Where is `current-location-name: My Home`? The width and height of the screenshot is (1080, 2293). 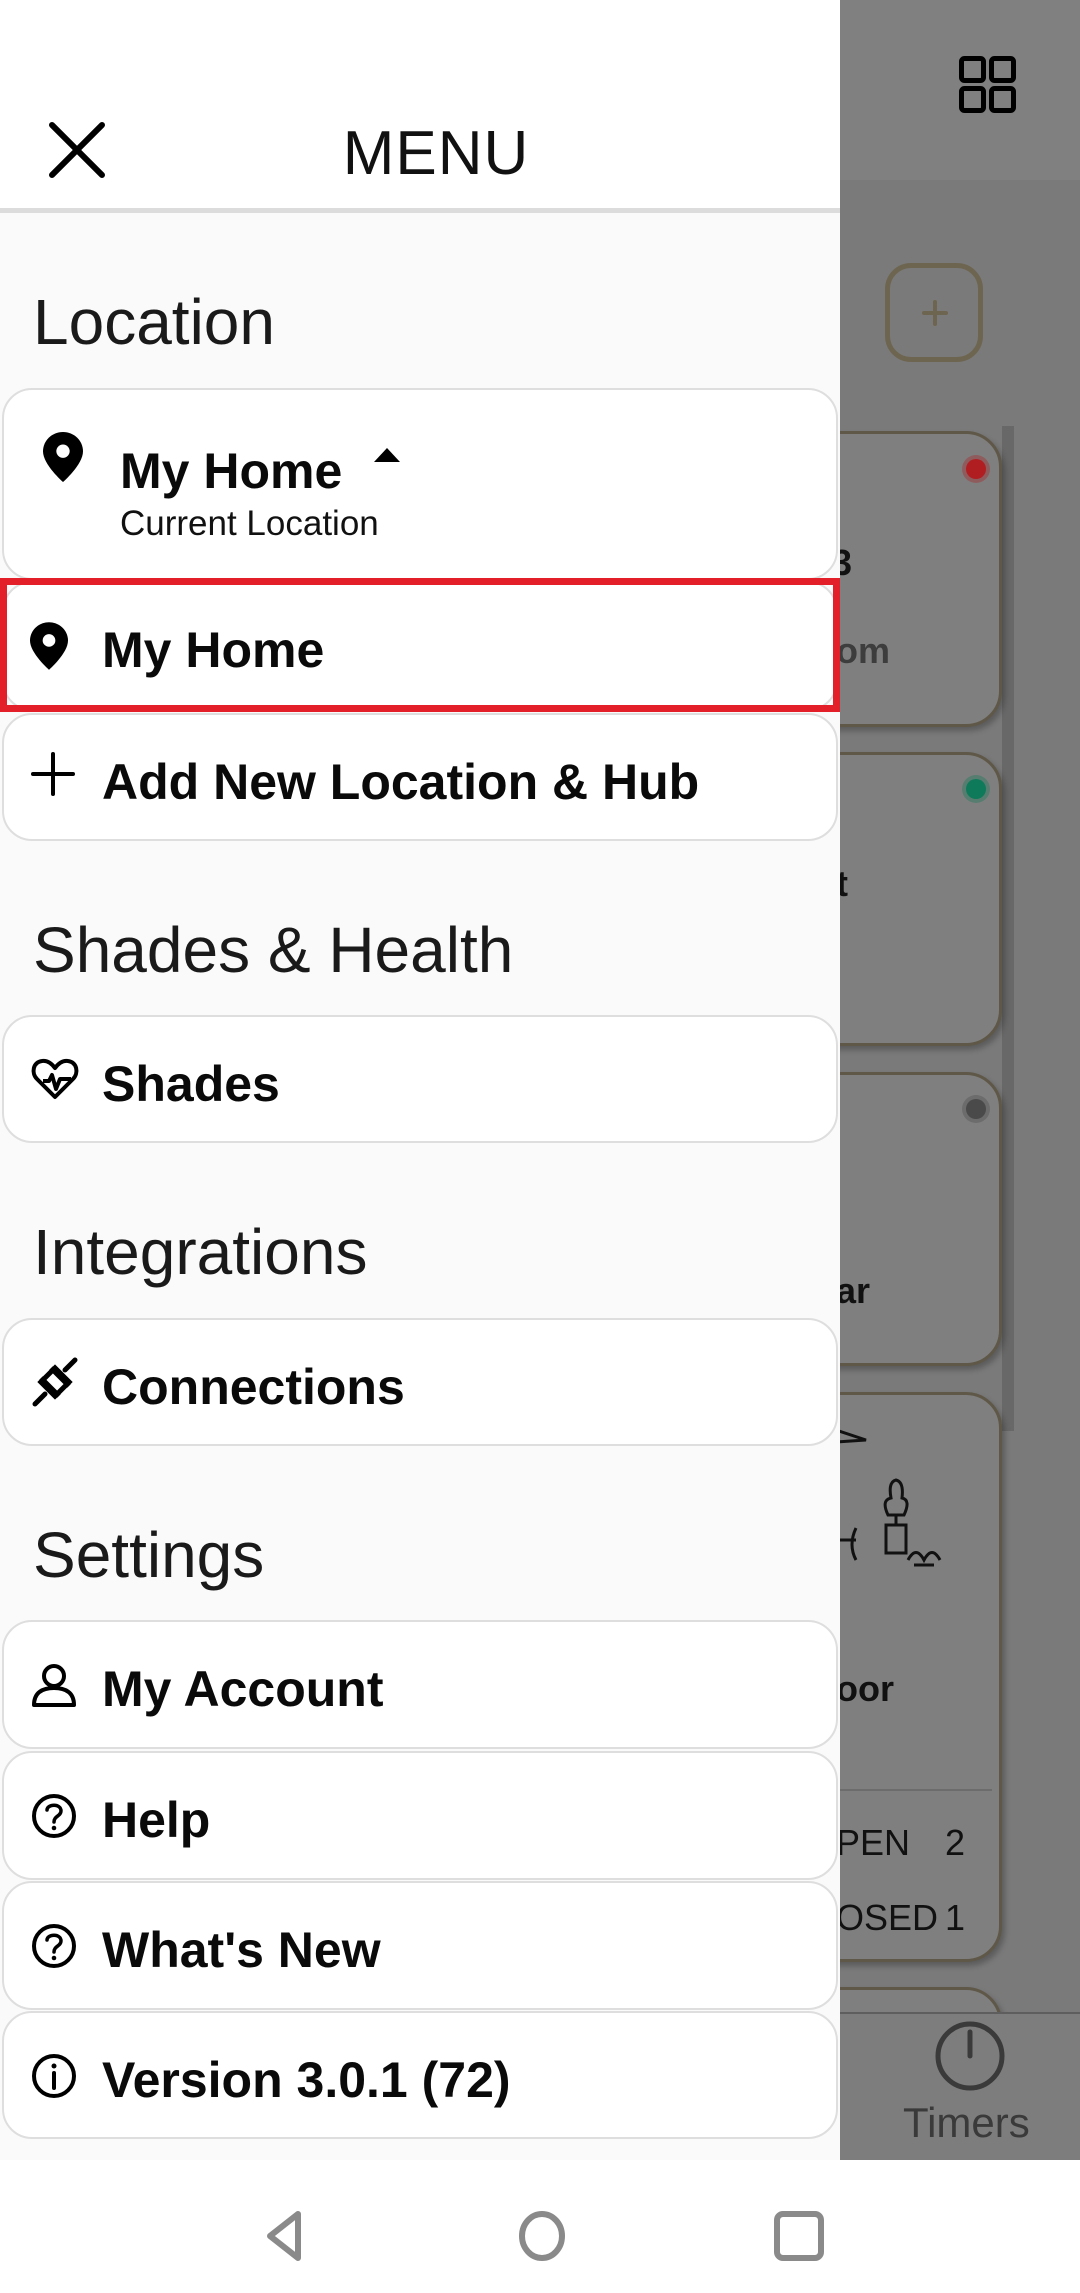 current-location-name: My Home is located at coordinates (231, 471).